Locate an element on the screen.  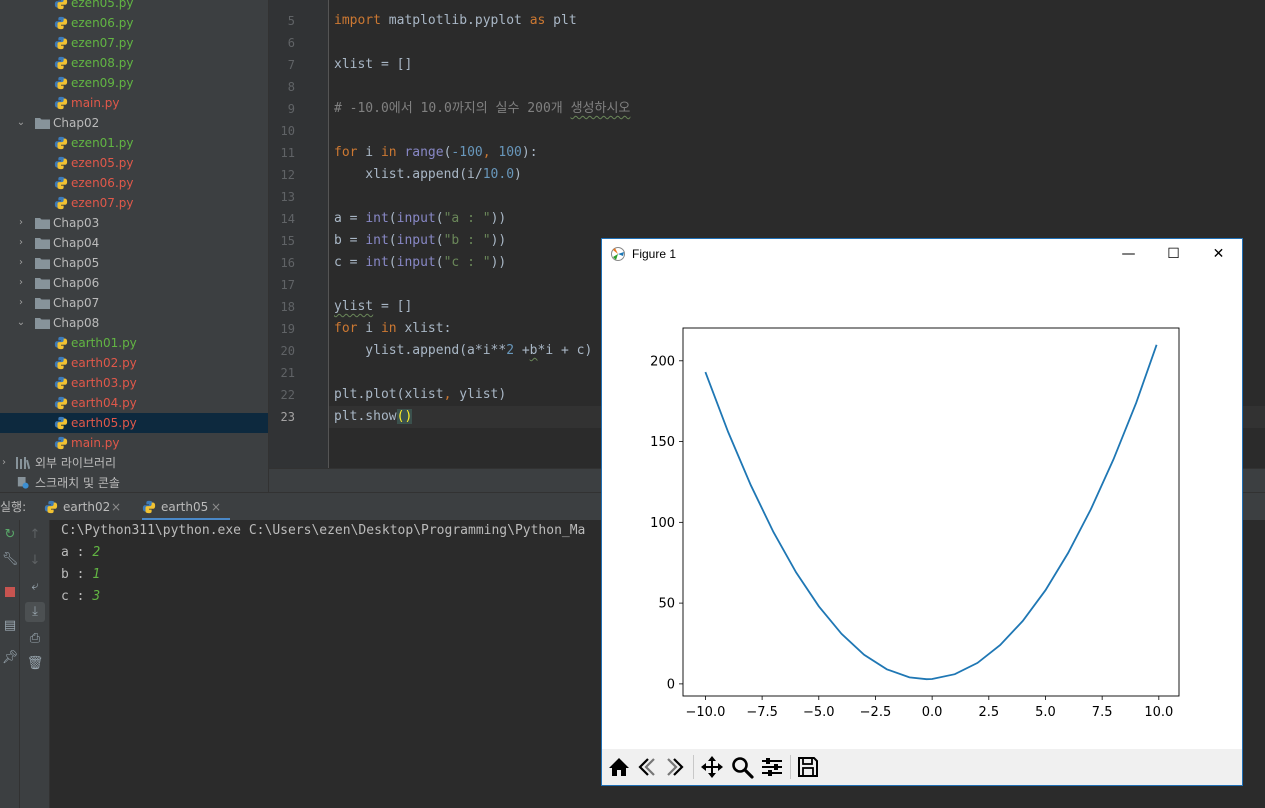
tree-item-ezen08-py: ezen08.py is located at coordinates (134, 63).